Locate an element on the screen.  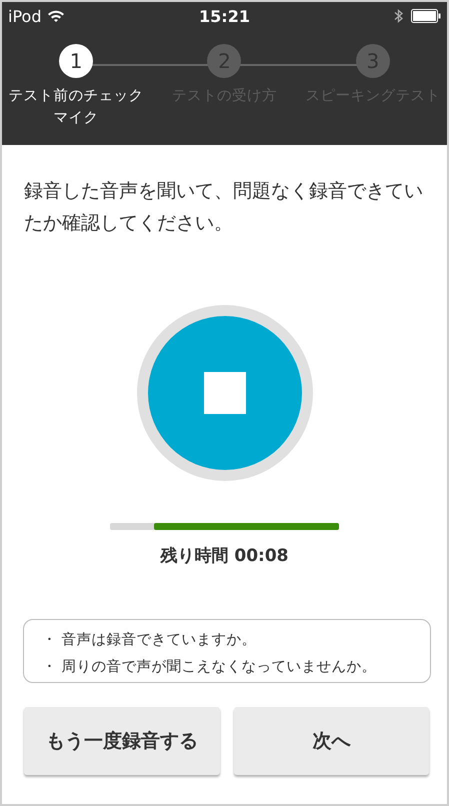
bluetooth-icon is located at coordinates (398, 16).